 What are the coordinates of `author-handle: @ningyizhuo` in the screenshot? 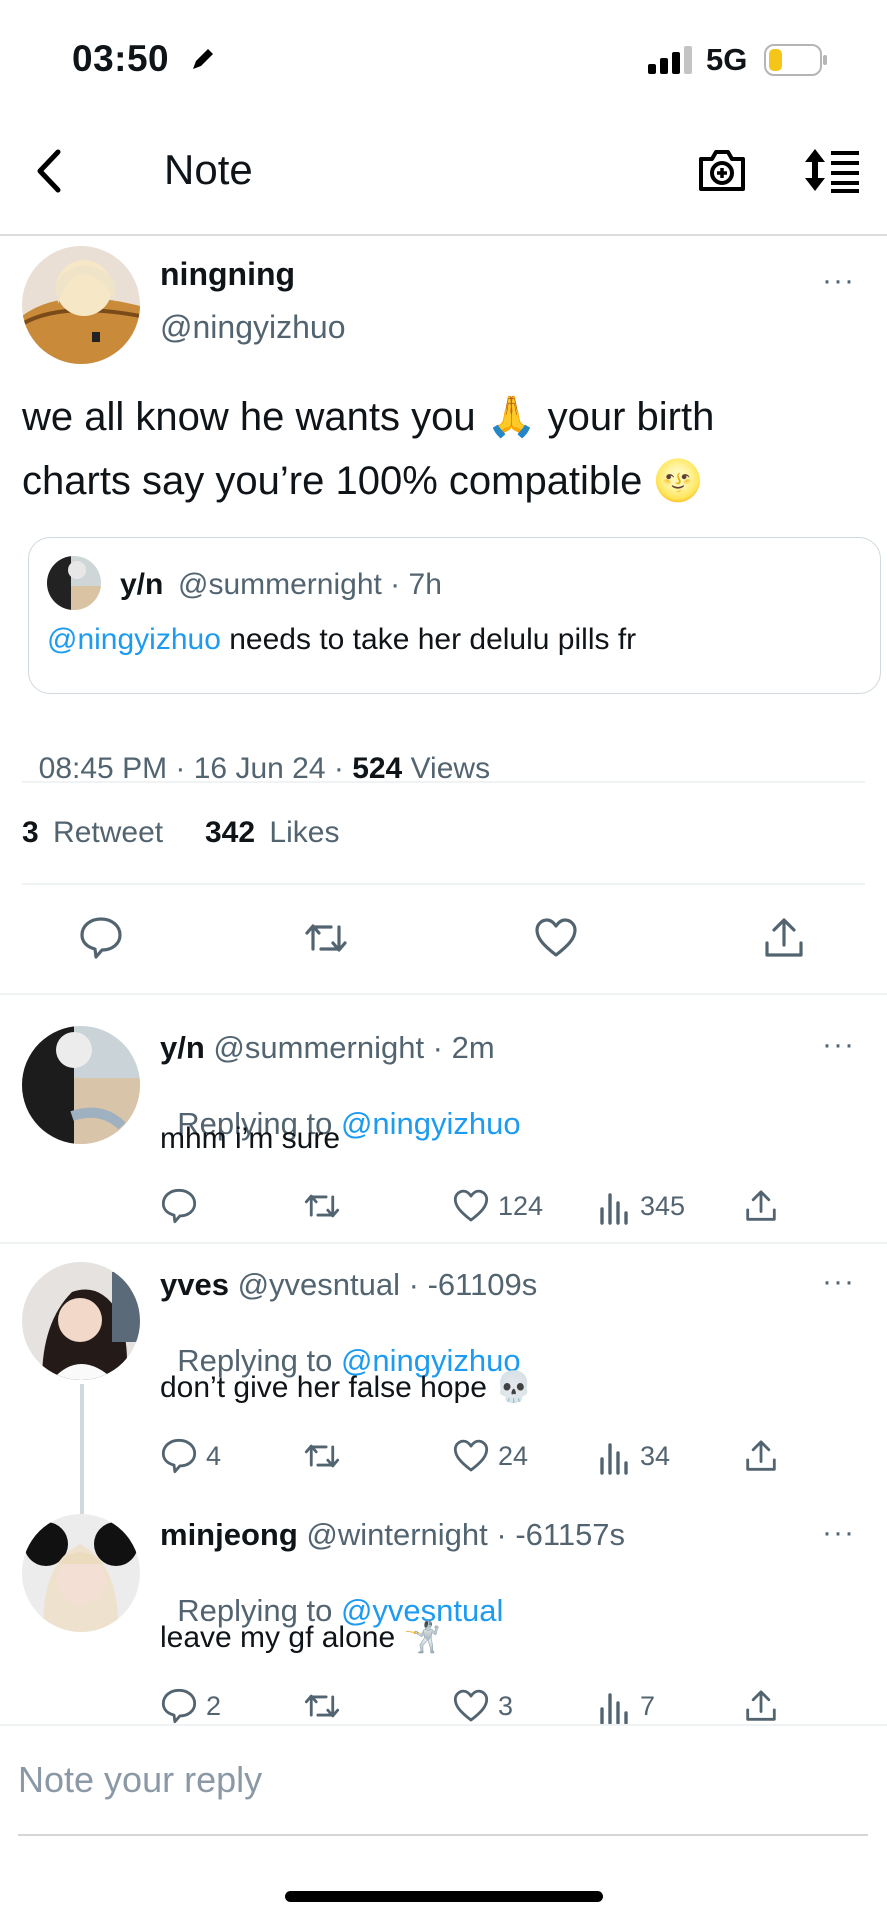 It's located at (252, 327).